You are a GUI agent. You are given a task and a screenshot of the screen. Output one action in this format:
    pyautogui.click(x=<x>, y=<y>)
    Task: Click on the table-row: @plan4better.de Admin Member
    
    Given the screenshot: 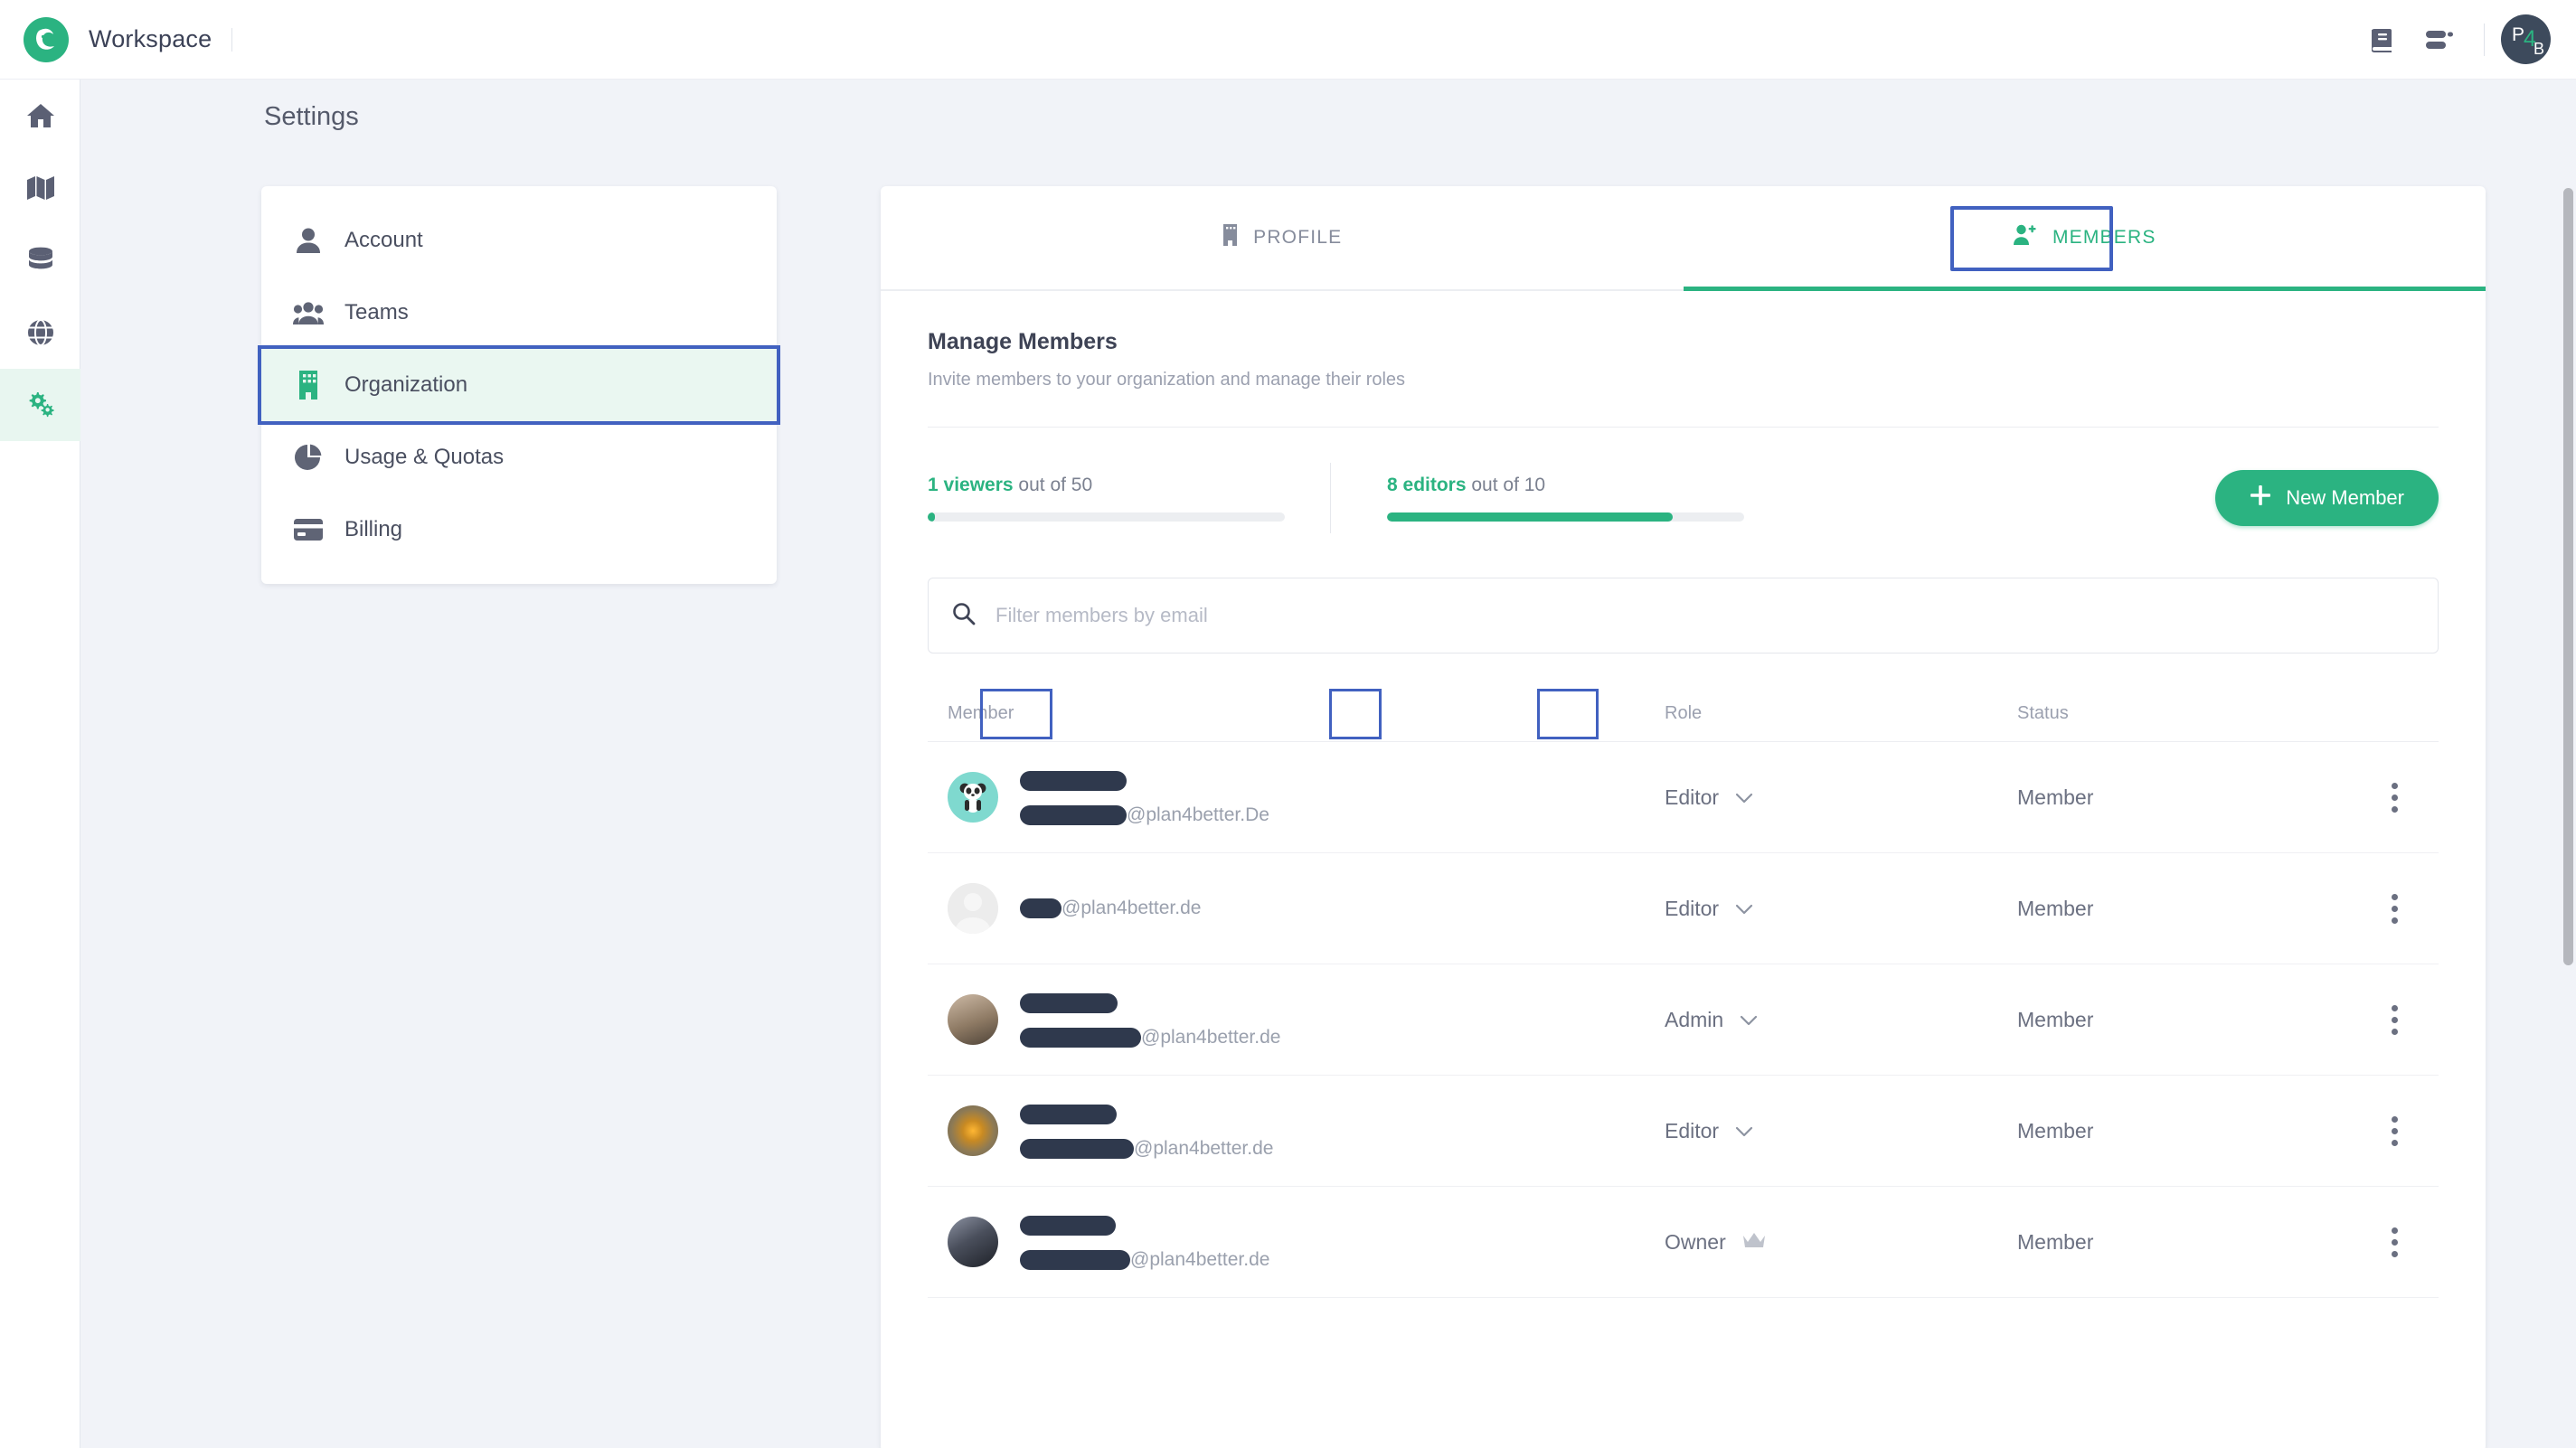 What is the action you would take?
    pyautogui.click(x=1683, y=1020)
    